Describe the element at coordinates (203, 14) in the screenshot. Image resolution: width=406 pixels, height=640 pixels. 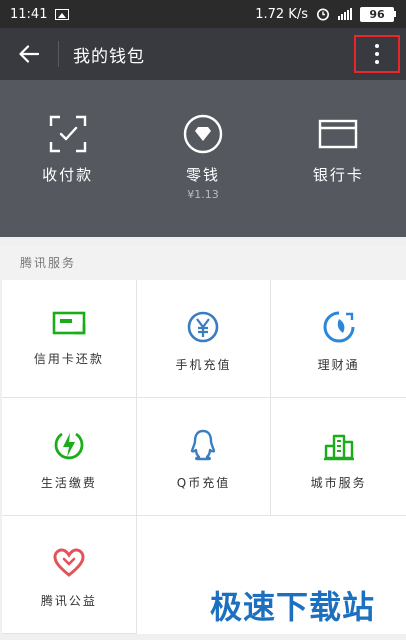
I see `status-bar: 11:41 1.72 K/s 96` at that location.